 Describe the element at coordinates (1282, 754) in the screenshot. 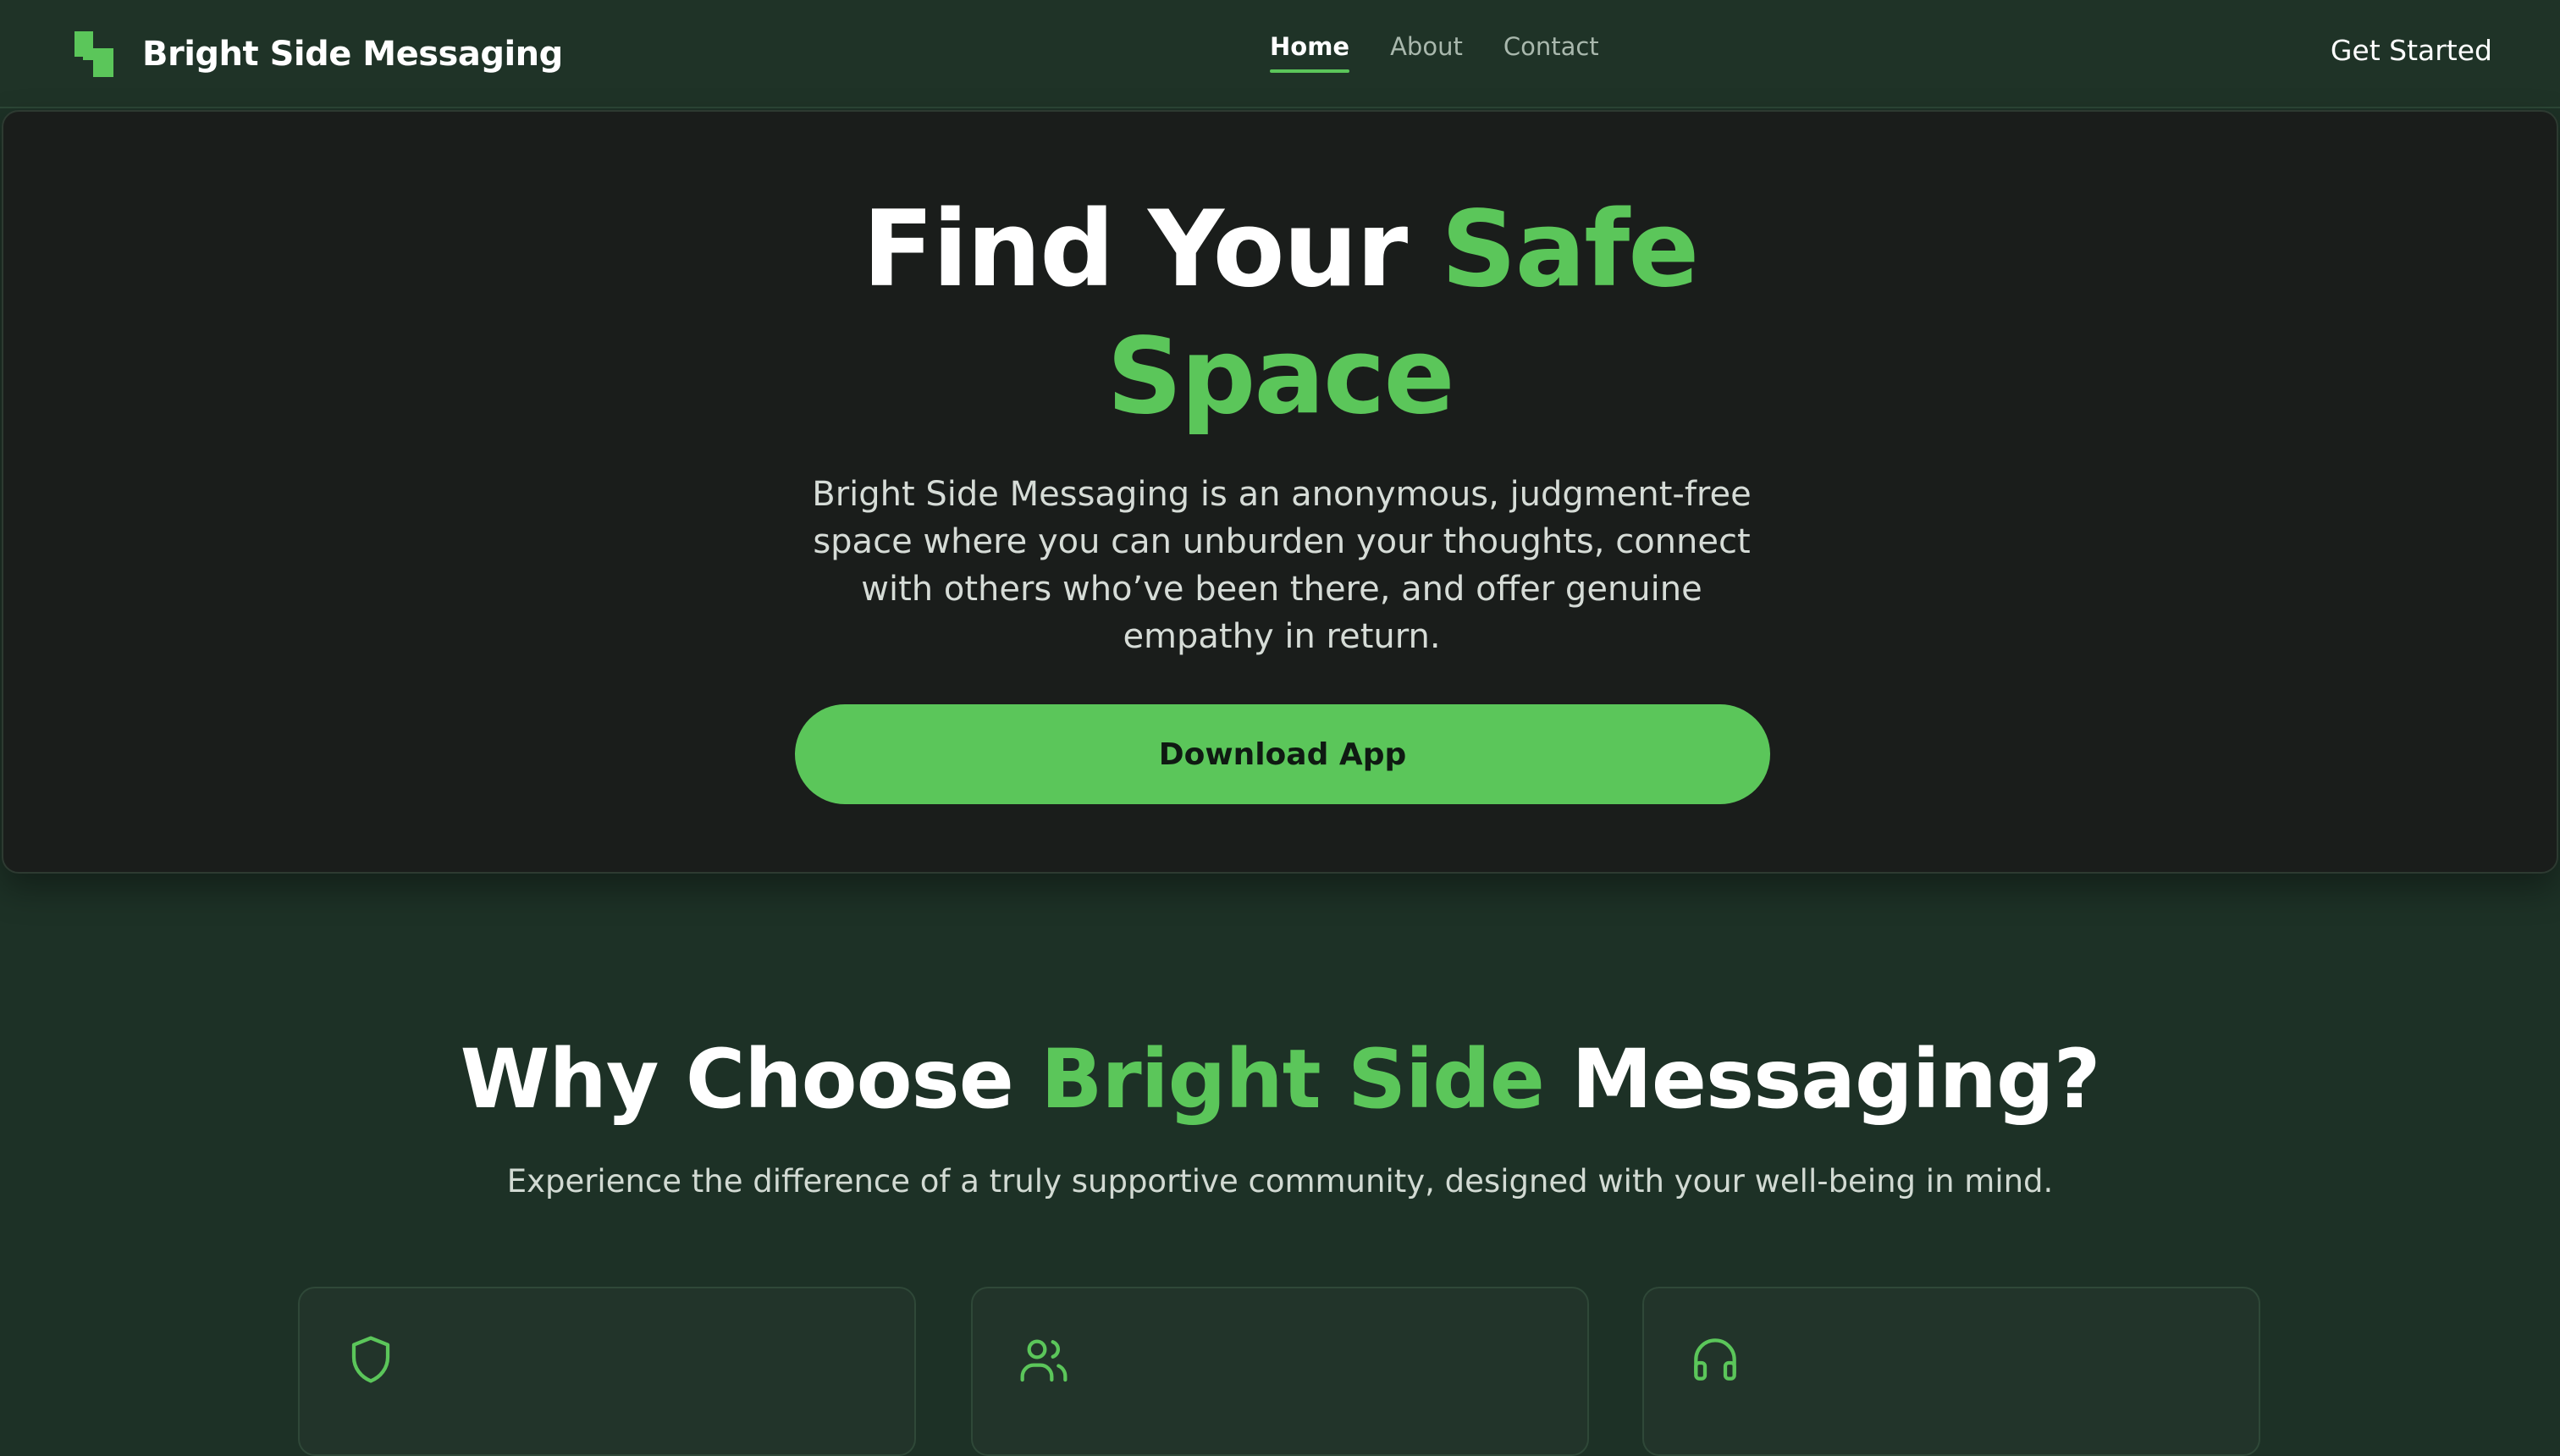

I see `download-app-button: Download App` at that location.